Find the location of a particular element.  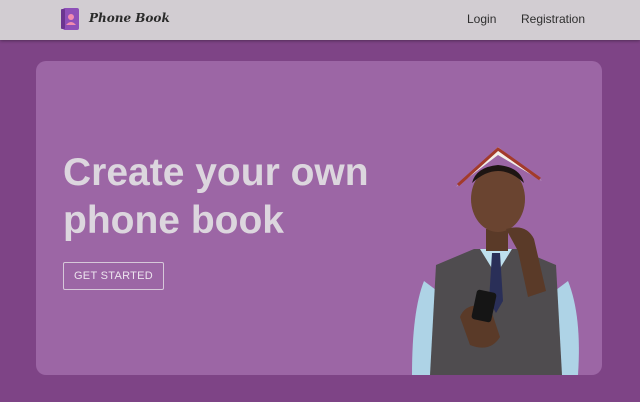

registration-link: Registration is located at coordinates (553, 19).